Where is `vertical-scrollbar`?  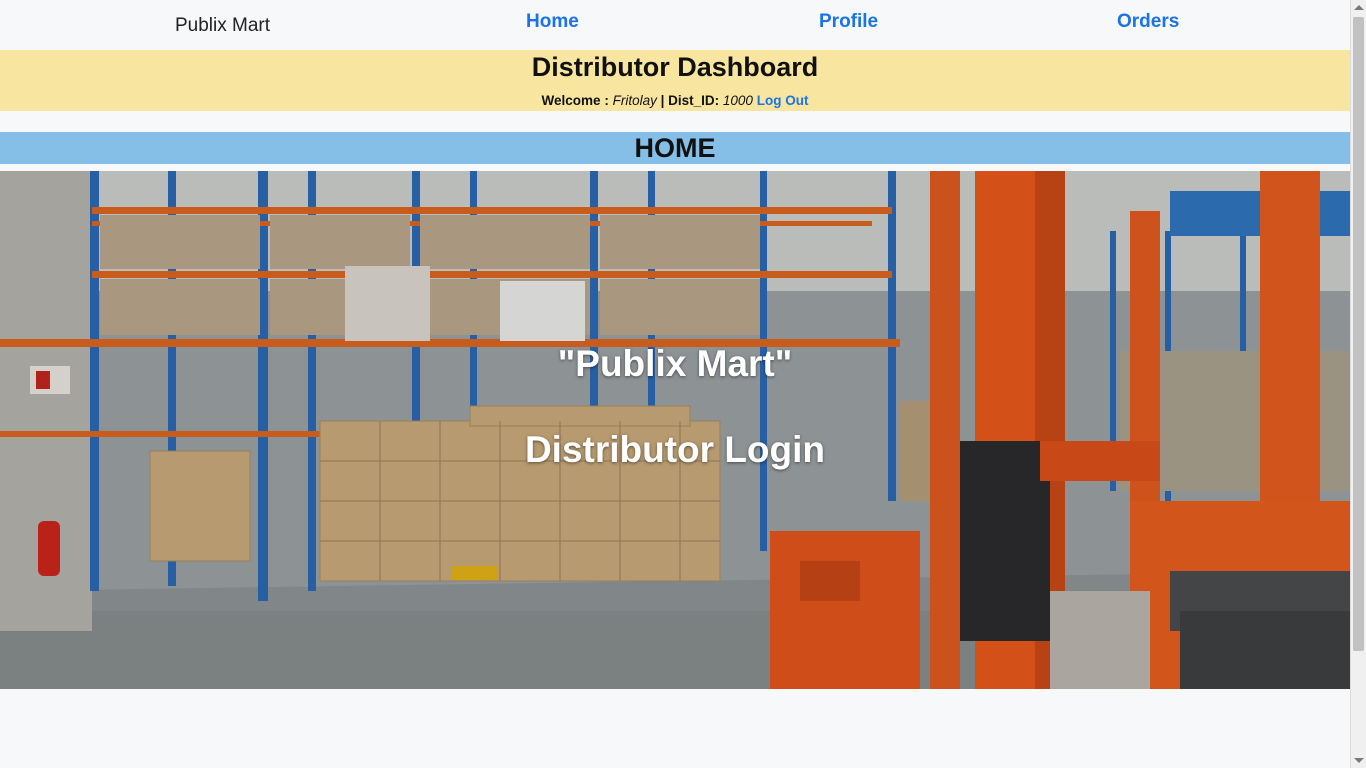 vertical-scrollbar is located at coordinates (1358, 384).